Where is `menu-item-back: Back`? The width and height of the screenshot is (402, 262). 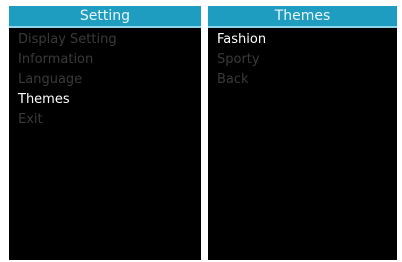
menu-item-back: Back is located at coordinates (302, 80).